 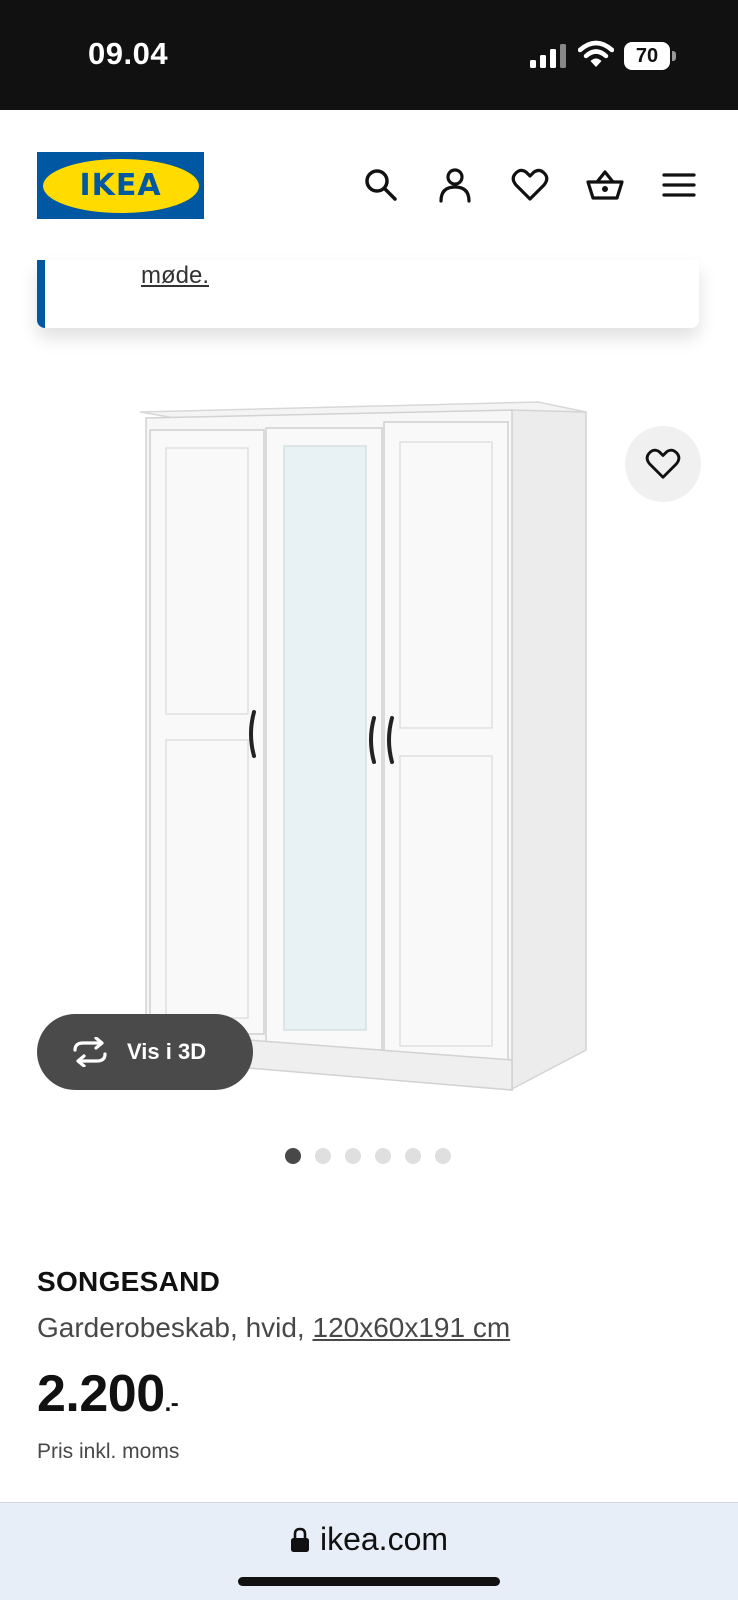 I want to click on product-dimensions-link: 120x60x191 cm, so click(x=412, y=1327).